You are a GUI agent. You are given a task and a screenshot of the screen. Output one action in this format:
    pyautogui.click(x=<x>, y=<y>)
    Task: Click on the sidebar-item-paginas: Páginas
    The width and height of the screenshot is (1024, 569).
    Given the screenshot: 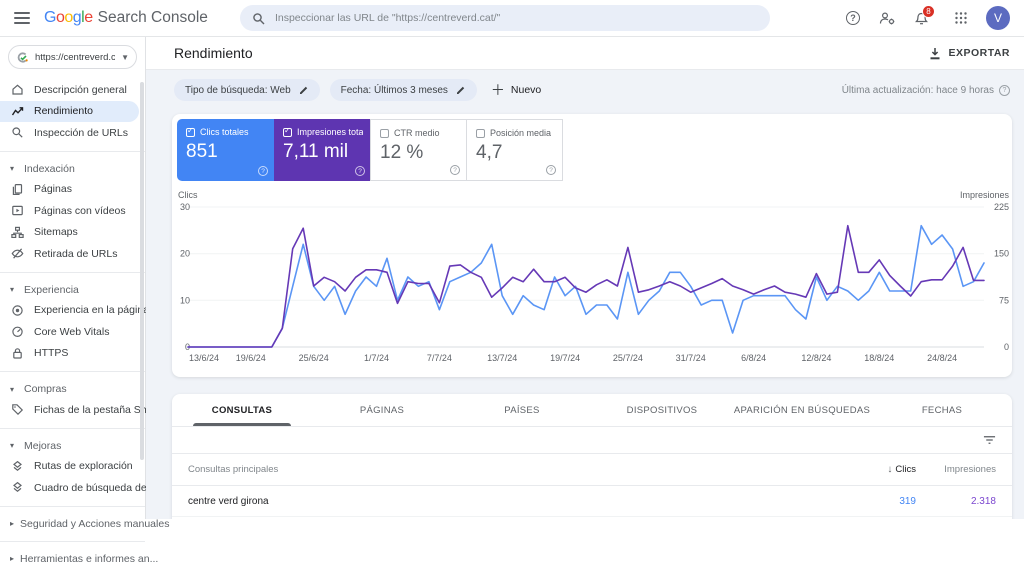 What is the action you would take?
    pyautogui.click(x=69, y=190)
    